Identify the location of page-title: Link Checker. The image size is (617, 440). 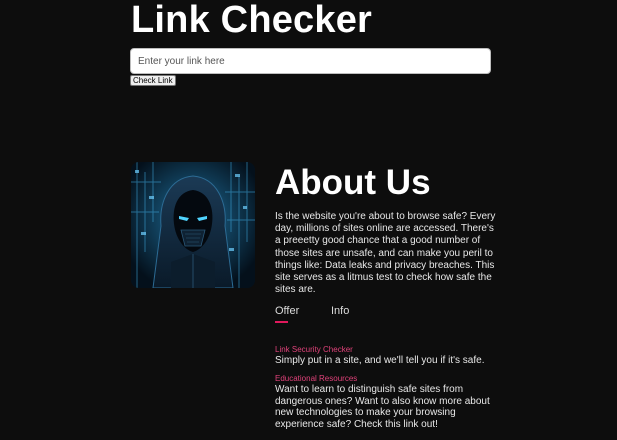
(252, 20).